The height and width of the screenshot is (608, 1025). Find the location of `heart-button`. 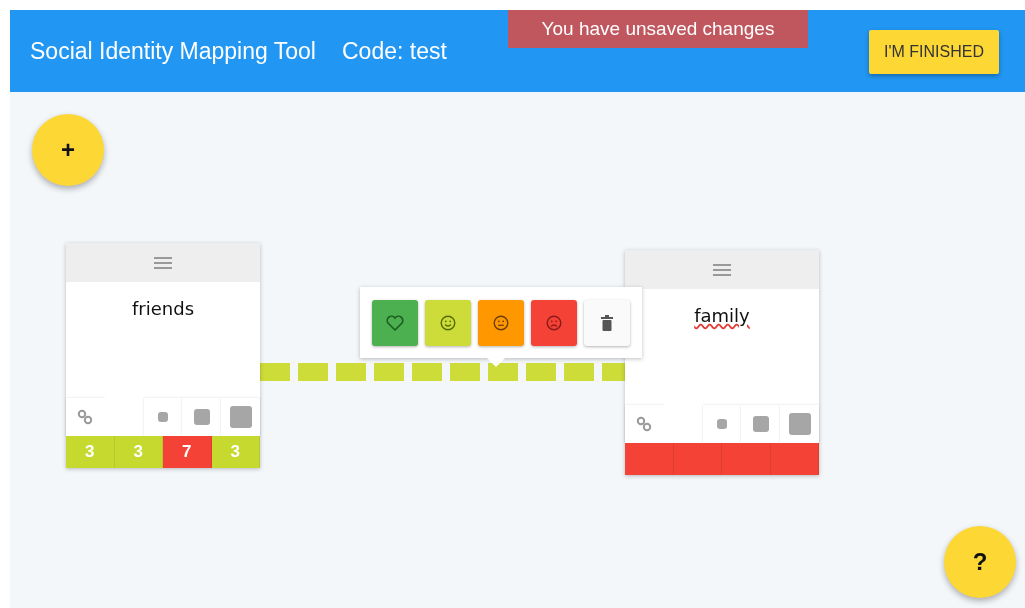

heart-button is located at coordinates (395, 322).